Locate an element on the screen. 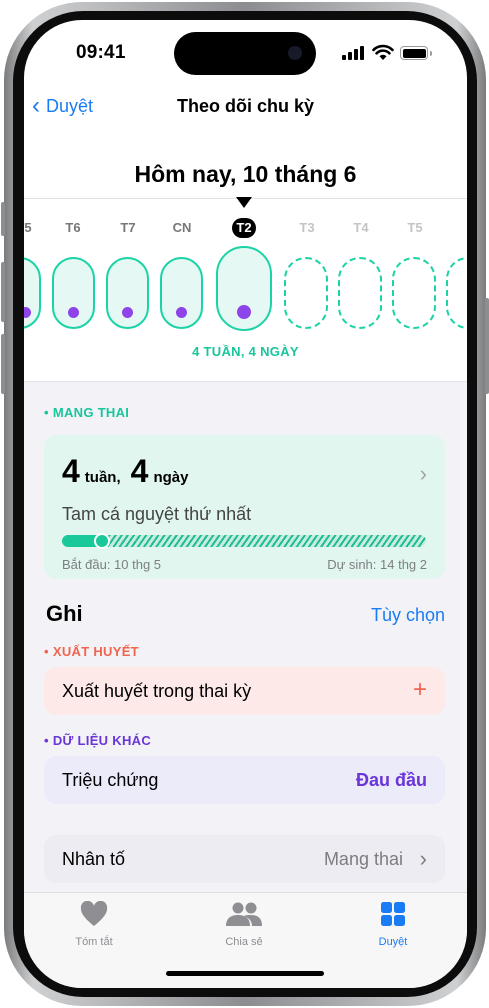 This screenshot has width=489, height=1008. plus-icon: + is located at coordinates (420, 690).